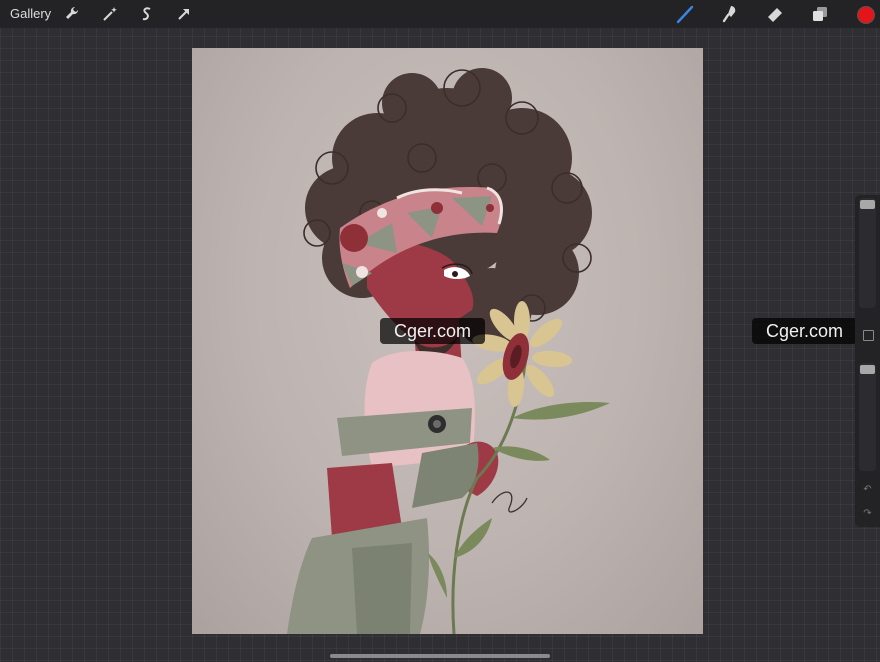 The height and width of the screenshot is (662, 880). Describe the element at coordinates (867, 361) in the screenshot. I see `side-slider-panel: ↶ ↷` at that location.